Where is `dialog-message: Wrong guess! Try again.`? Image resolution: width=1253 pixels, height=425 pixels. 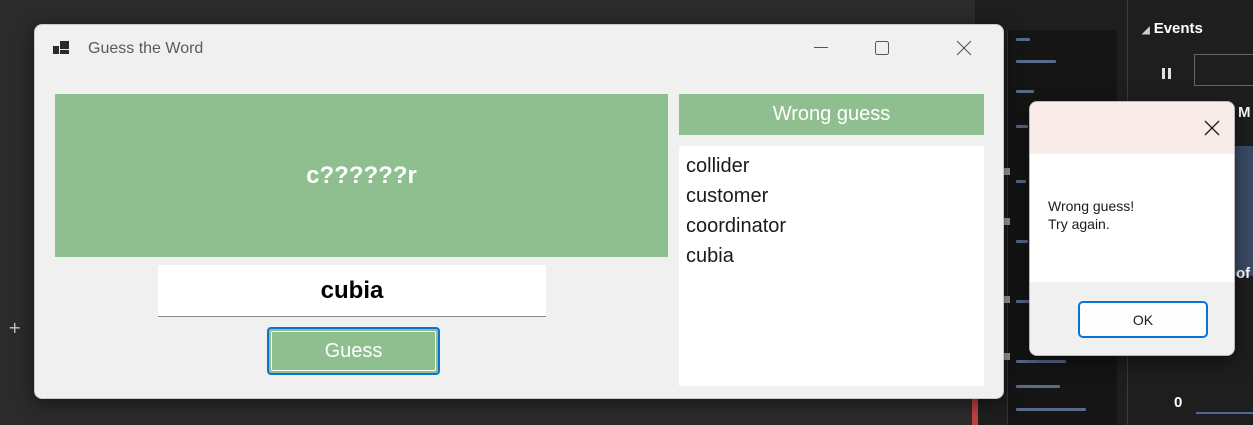
dialog-message: Wrong guess! Try again. is located at coordinates (1091, 215).